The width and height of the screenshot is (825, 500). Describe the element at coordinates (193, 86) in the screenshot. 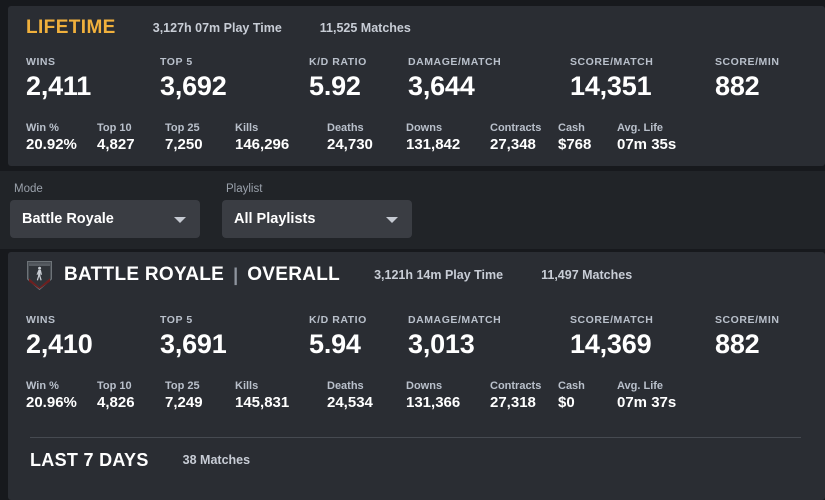

I see `stat-top5-value: 3,692` at that location.